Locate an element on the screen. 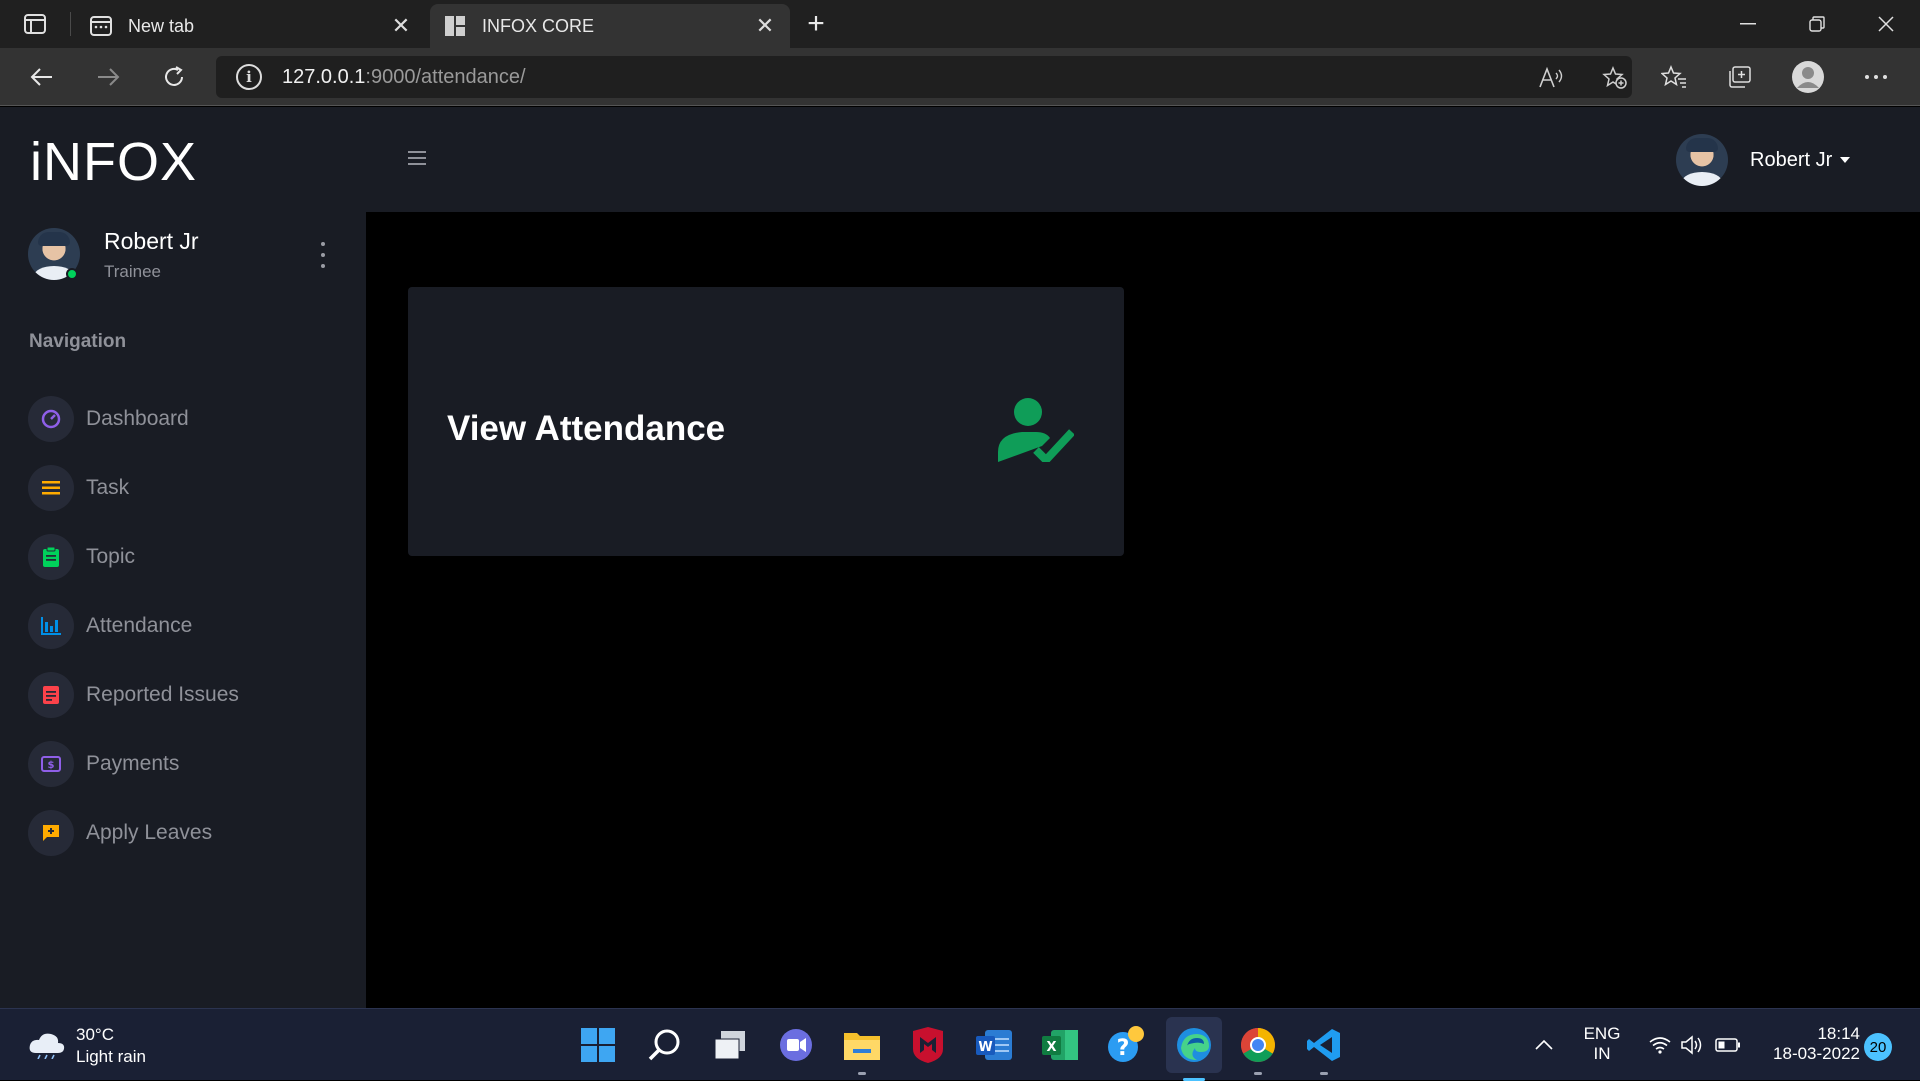  restore-icon is located at coordinates (1817, 24).